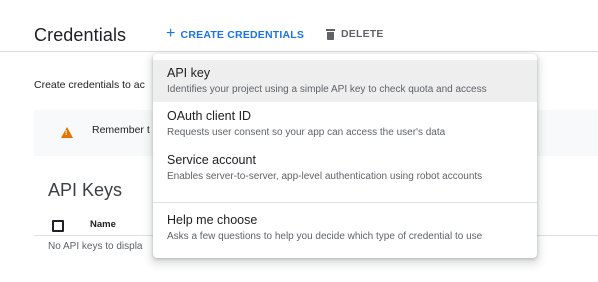  I want to click on create-credentials-button: + CREATE CREDENTIALS, so click(235, 33).